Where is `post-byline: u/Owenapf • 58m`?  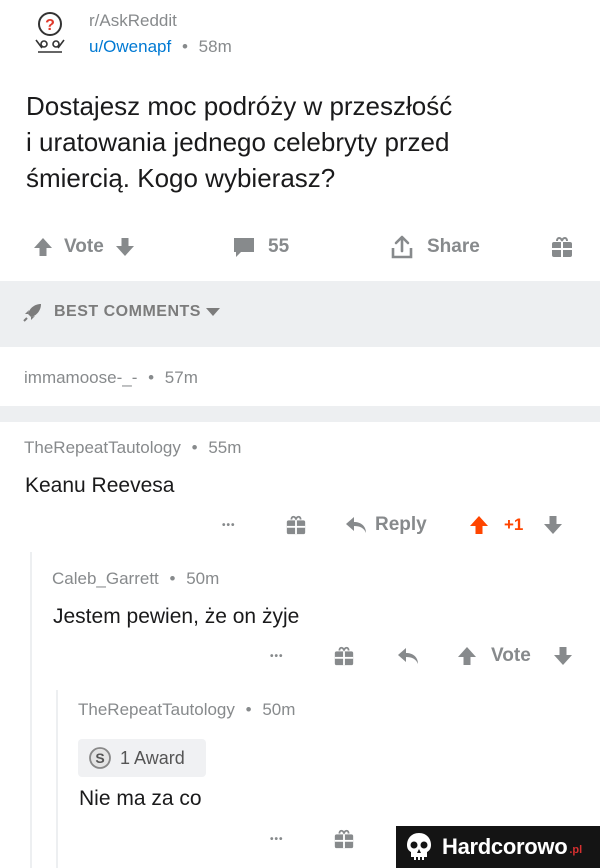 post-byline: u/Owenapf • 58m is located at coordinates (160, 47).